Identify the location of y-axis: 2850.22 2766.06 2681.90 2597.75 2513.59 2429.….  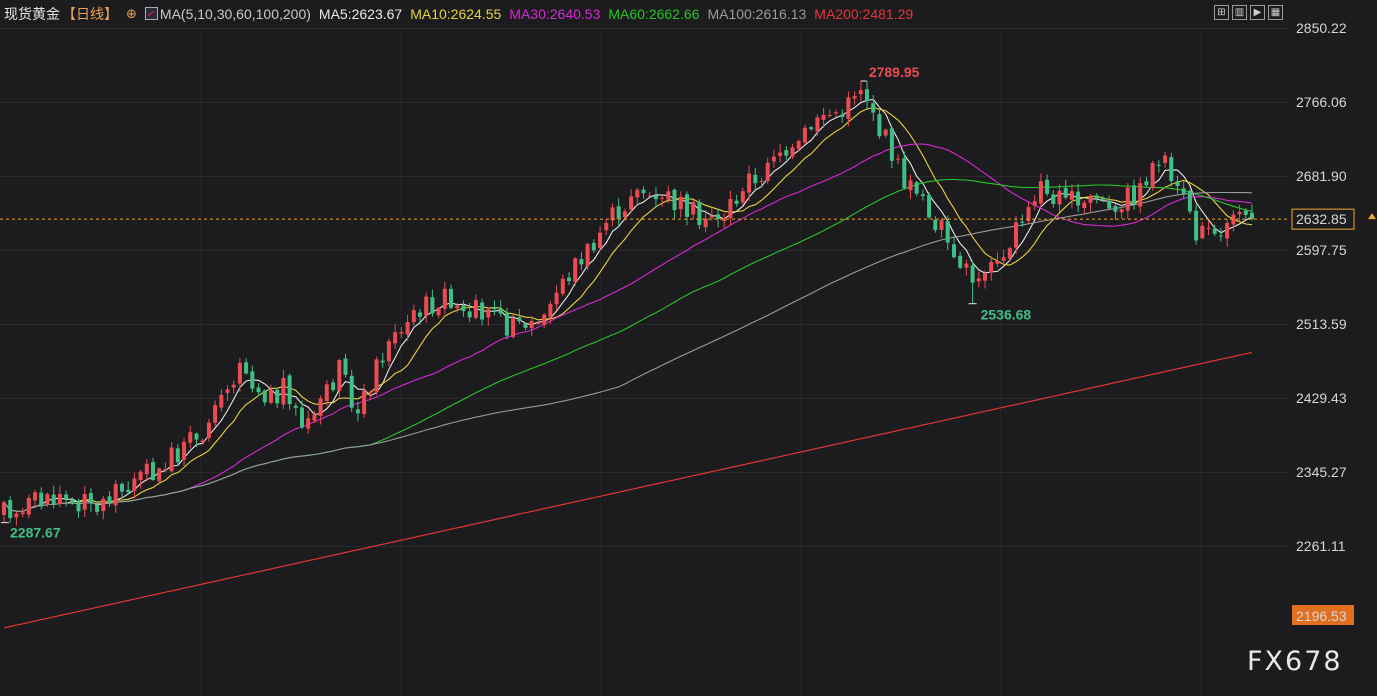
(1321, 287).